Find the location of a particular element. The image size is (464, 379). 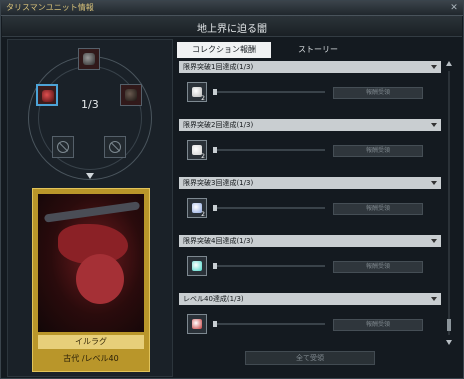

reward-item: 限界突破2回達成(1/3) 2 報酬受領 is located at coordinates (310, 145).